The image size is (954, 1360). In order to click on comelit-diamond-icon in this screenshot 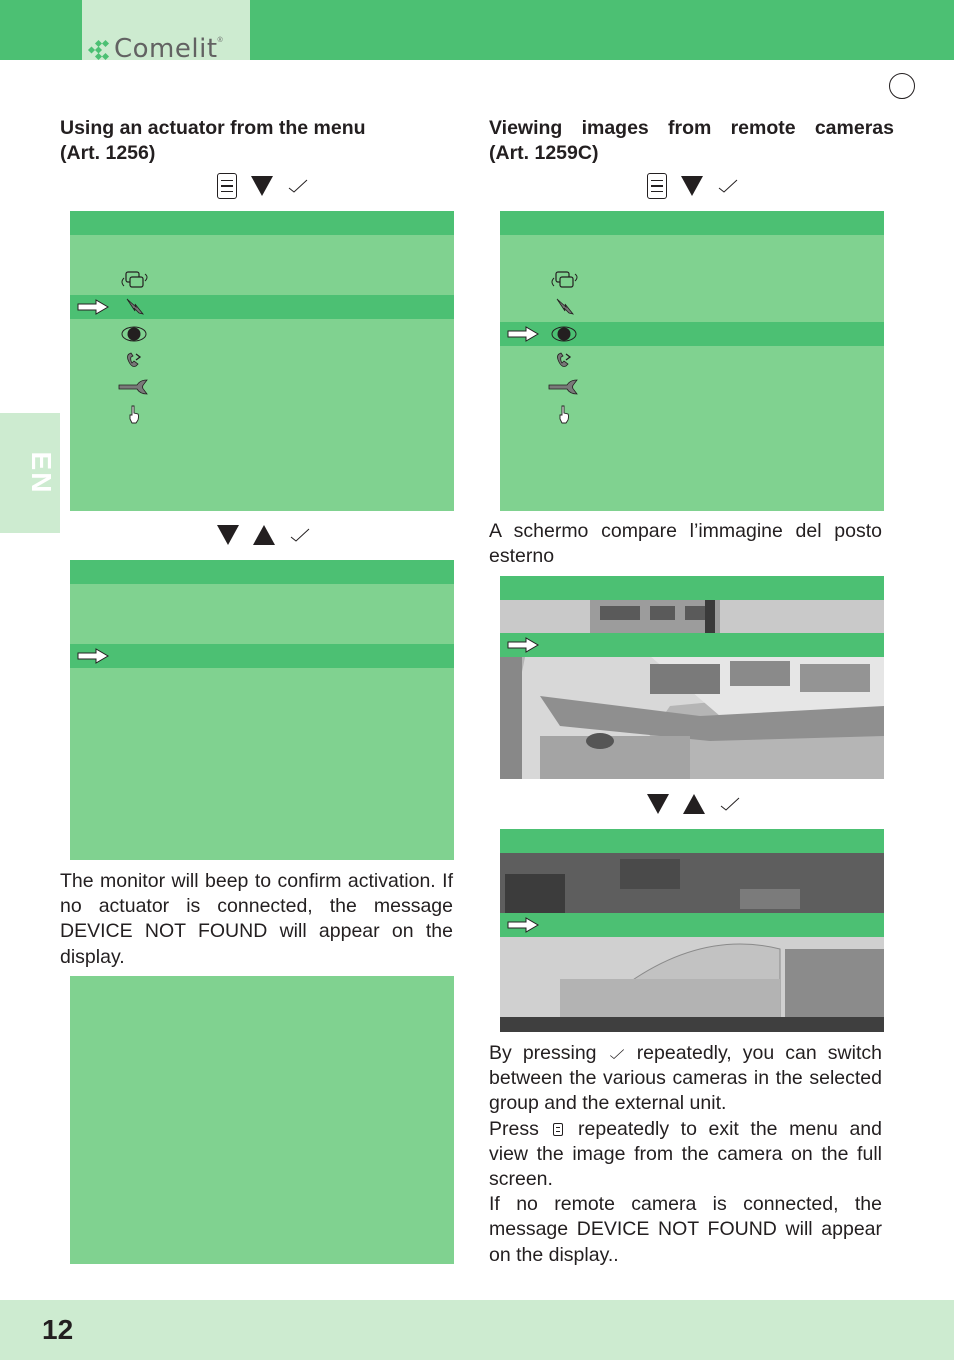, I will do `click(98, 50)`.